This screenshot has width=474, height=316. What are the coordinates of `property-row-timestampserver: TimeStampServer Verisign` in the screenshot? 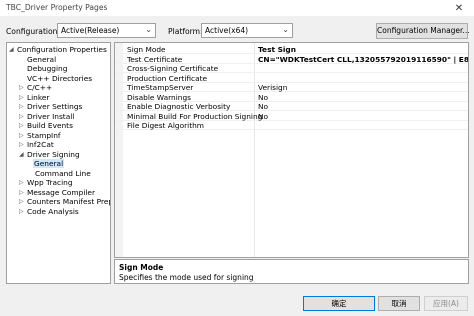 It's located at (291, 88).